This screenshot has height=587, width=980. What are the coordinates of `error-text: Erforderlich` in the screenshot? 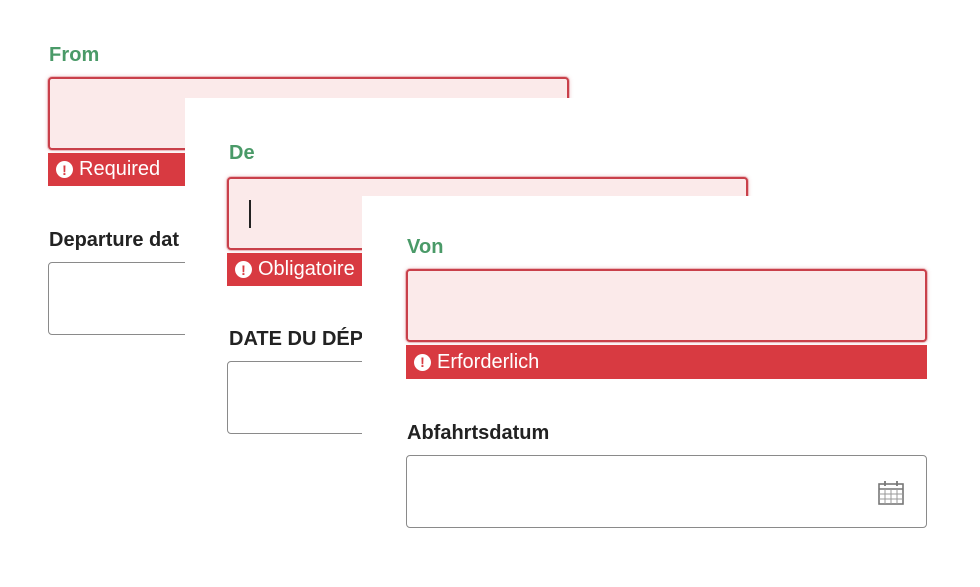 It's located at (488, 361).